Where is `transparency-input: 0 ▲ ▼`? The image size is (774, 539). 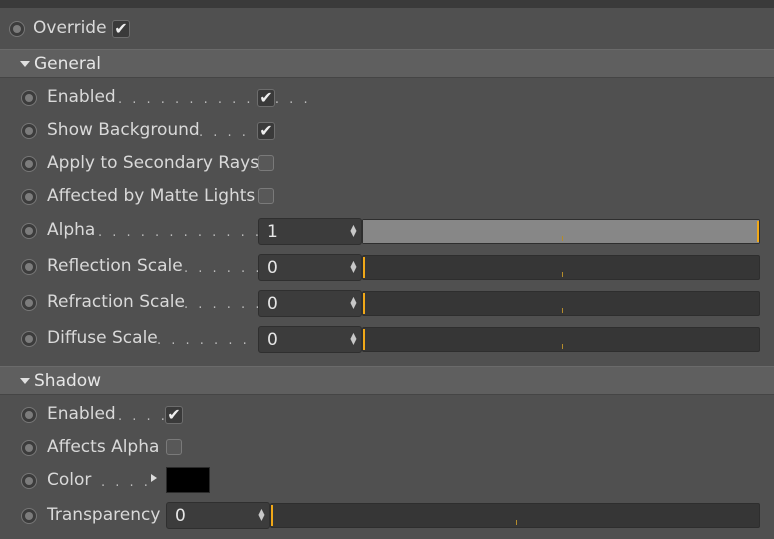
transparency-input: 0 ▲ ▼ is located at coordinates (218, 515).